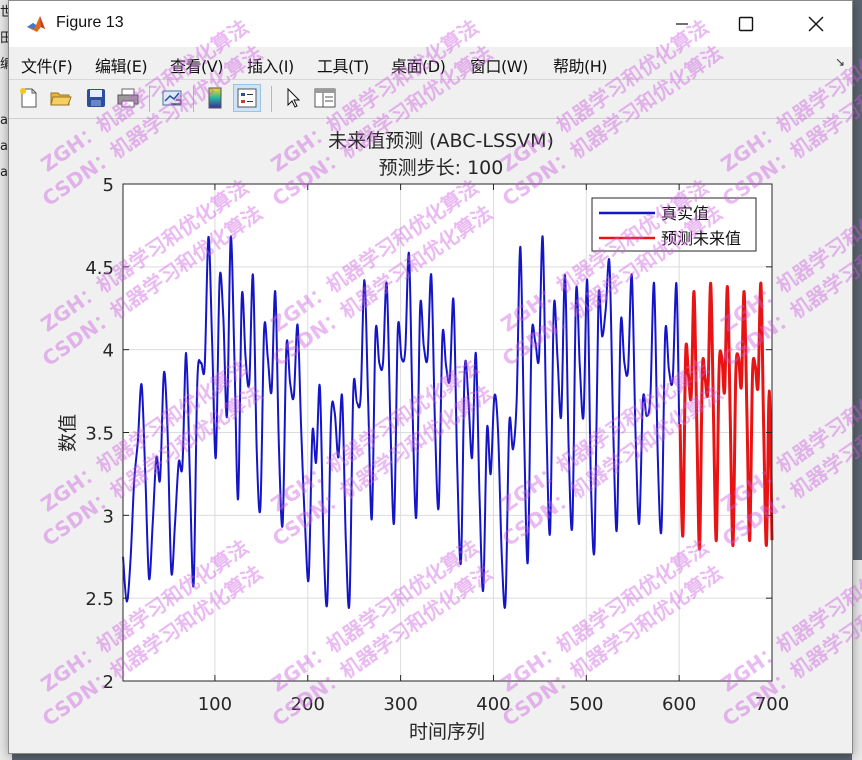  I want to click on open-file-icon, so click(61, 99).